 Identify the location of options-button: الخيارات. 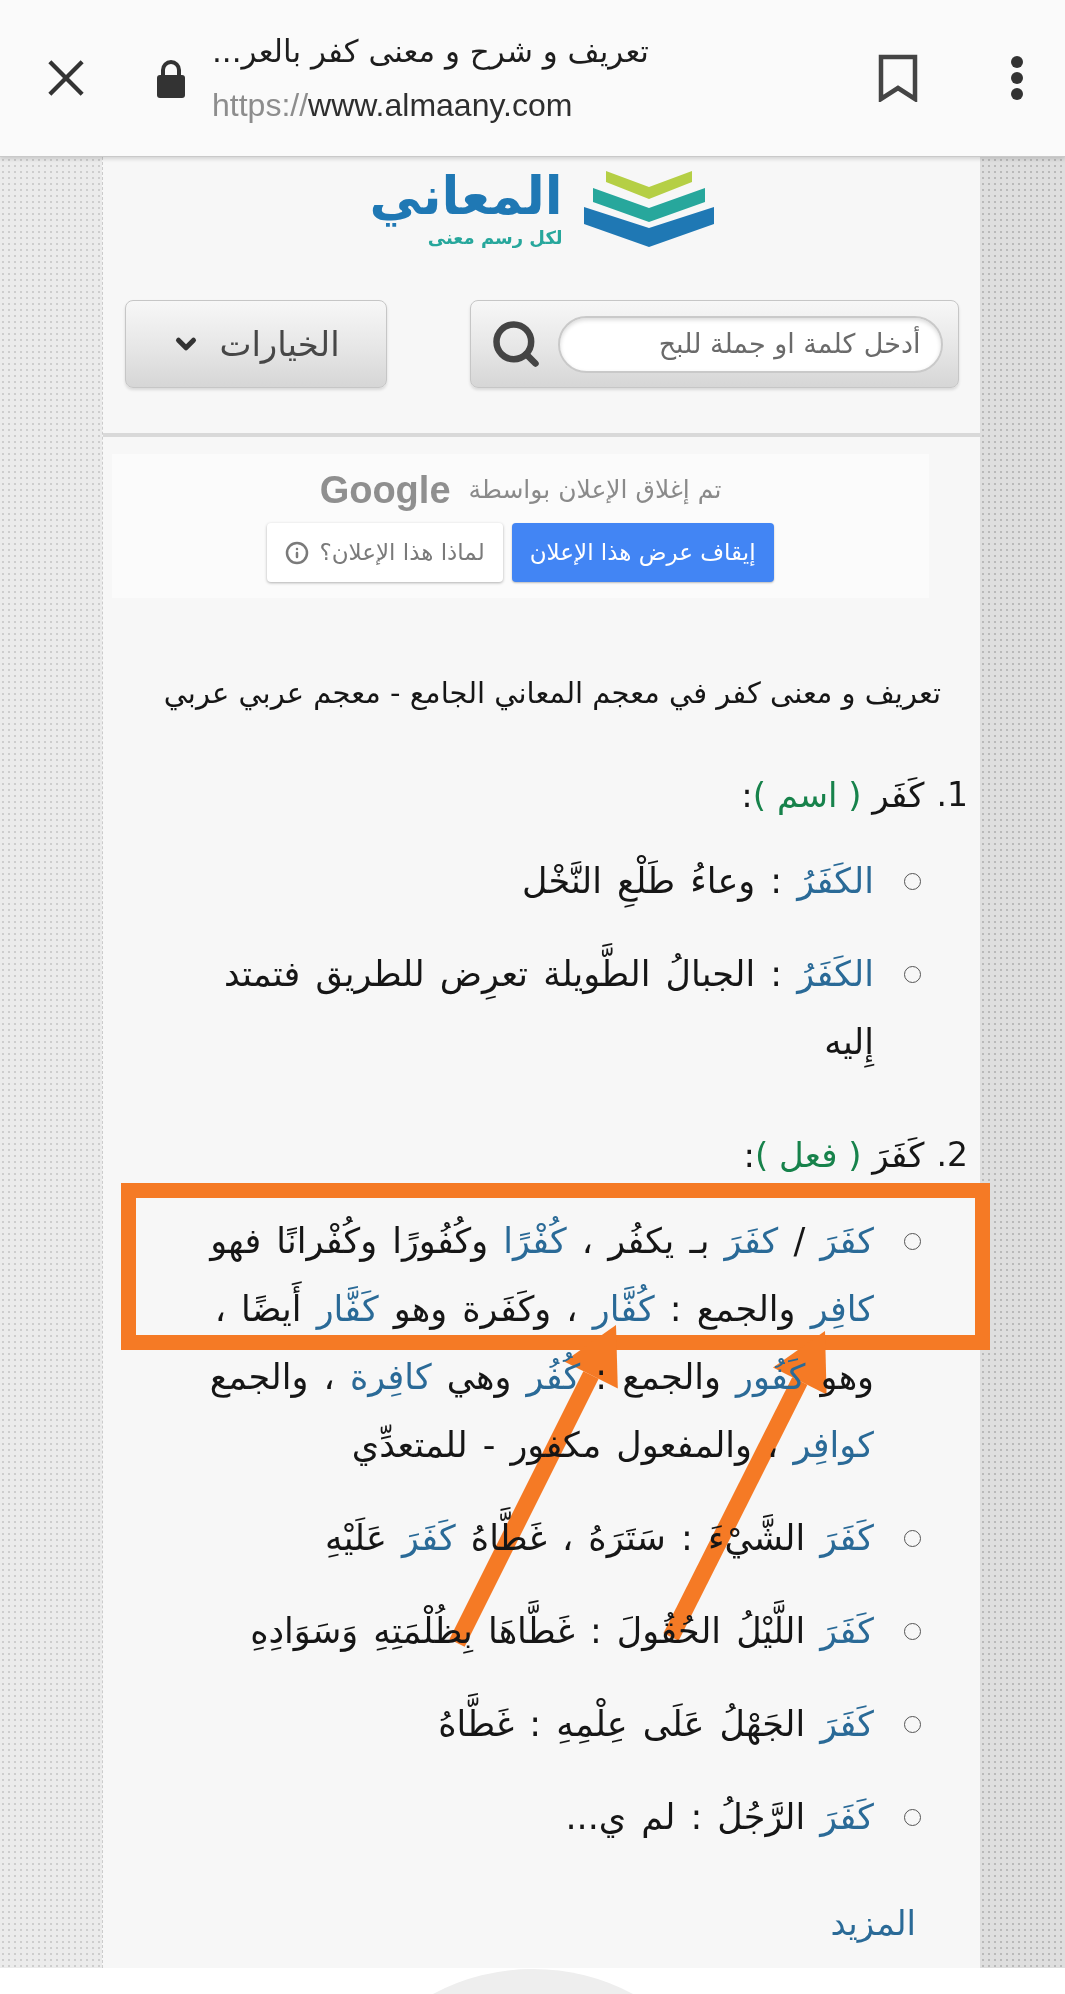
(255, 344).